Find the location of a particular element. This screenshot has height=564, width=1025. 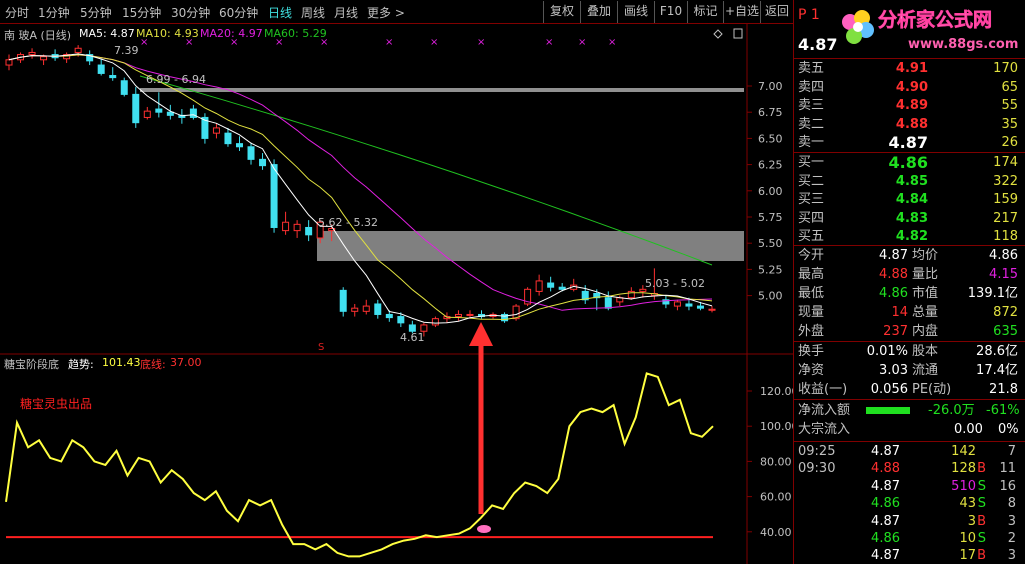

trend-label: 趋势: is located at coordinates (81, 364).